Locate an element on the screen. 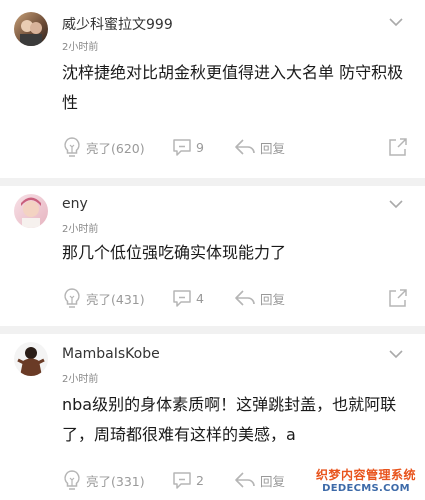 The image size is (425, 500). comment-text: 那几个低位强吃确实体现能力了 is located at coordinates (174, 252).